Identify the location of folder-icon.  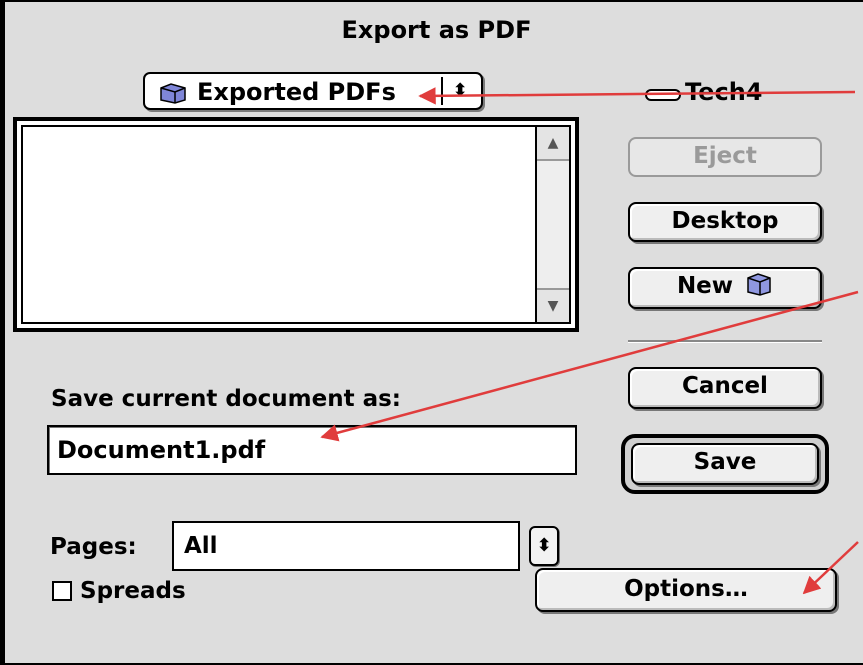
(173, 95).